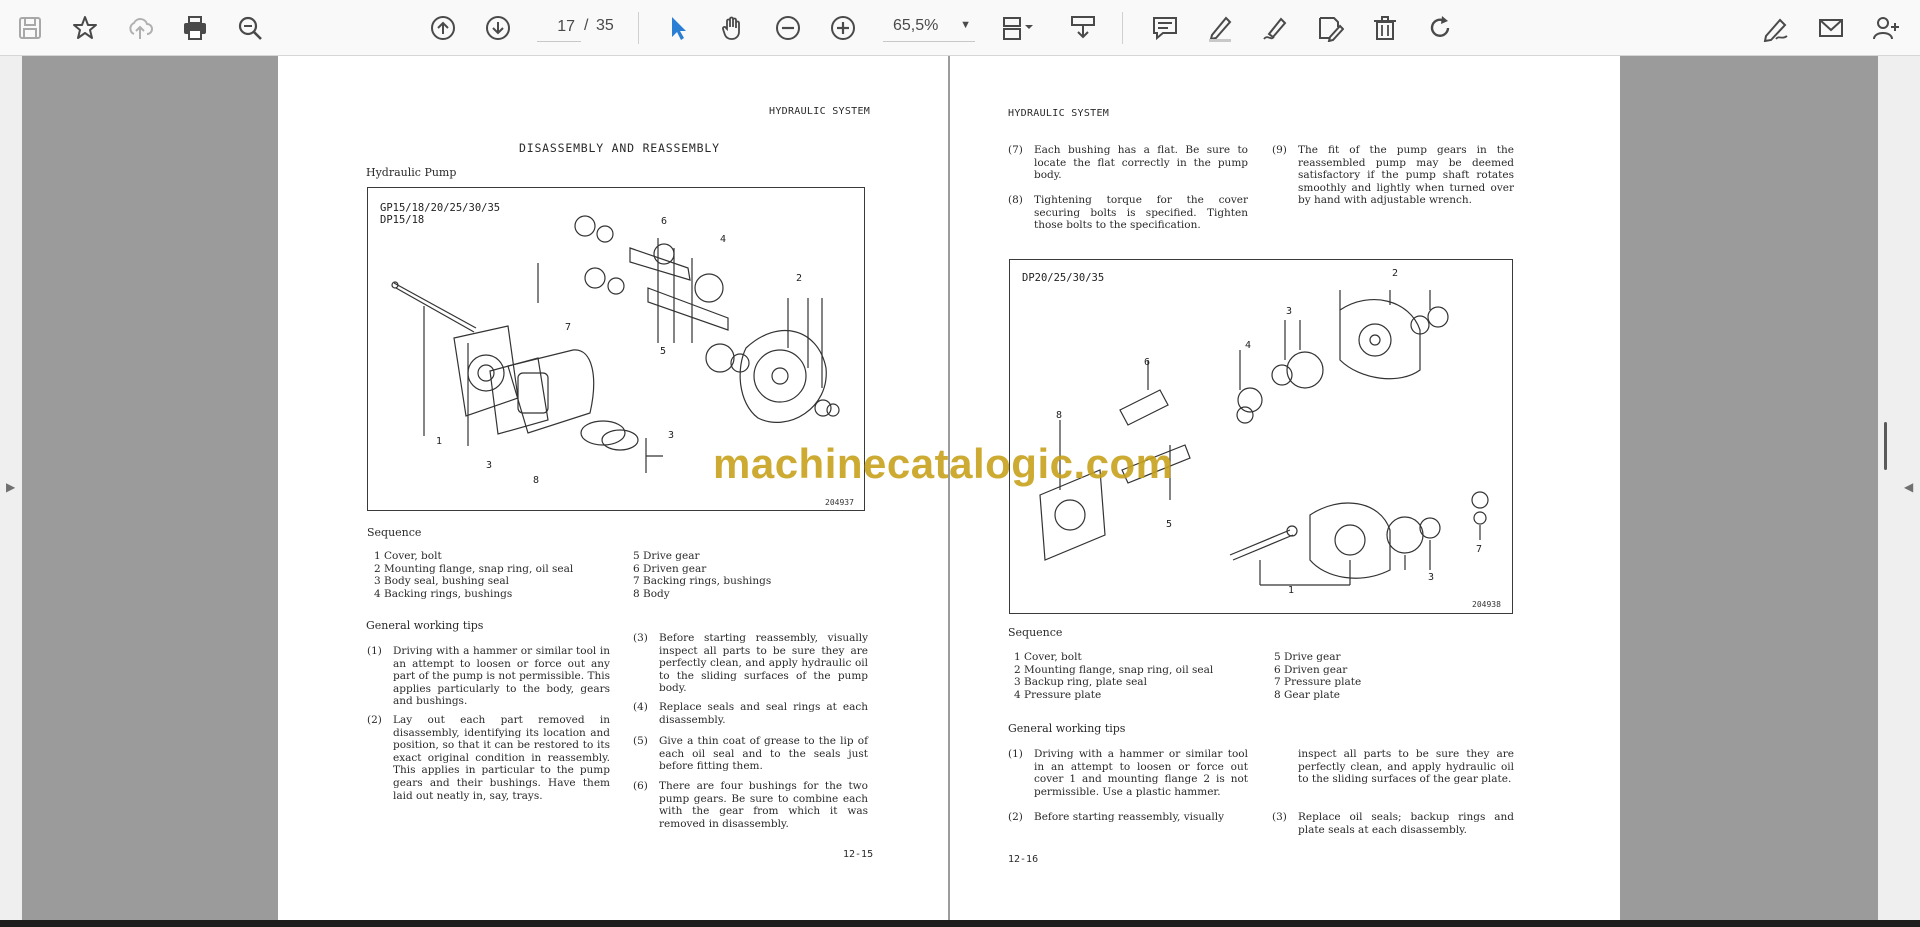  I want to click on page-up-icon, so click(443, 28).